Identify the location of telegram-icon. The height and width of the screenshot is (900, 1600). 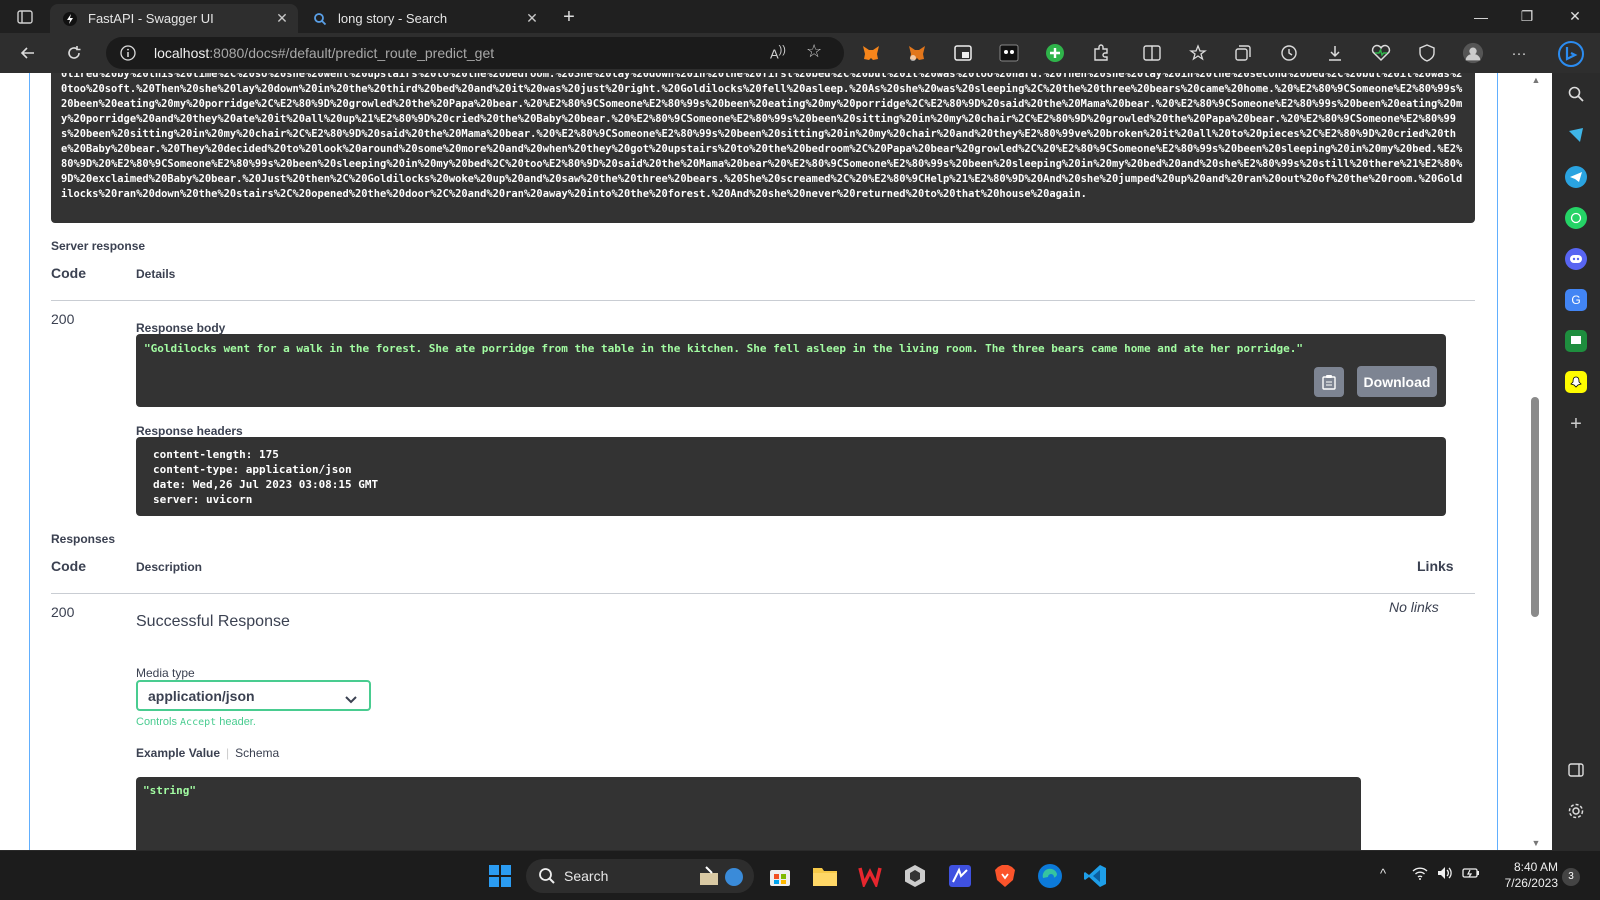
(1576, 177).